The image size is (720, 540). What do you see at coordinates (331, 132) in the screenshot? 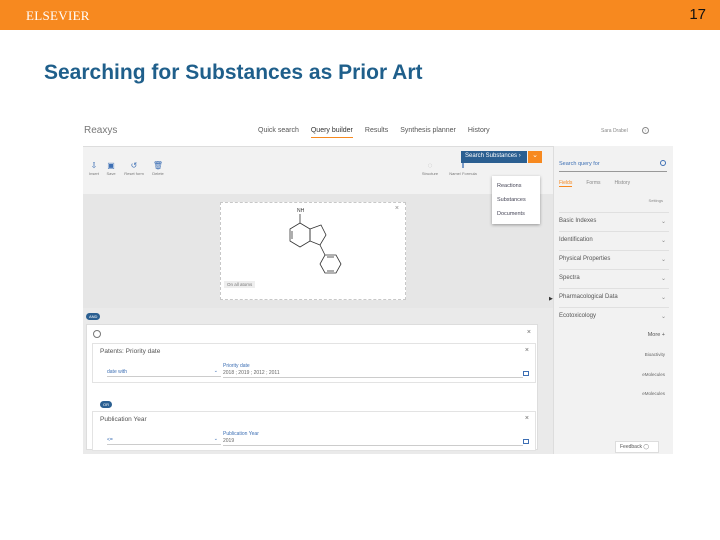
I see `nav-query-builder: Query builder` at bounding box center [331, 132].